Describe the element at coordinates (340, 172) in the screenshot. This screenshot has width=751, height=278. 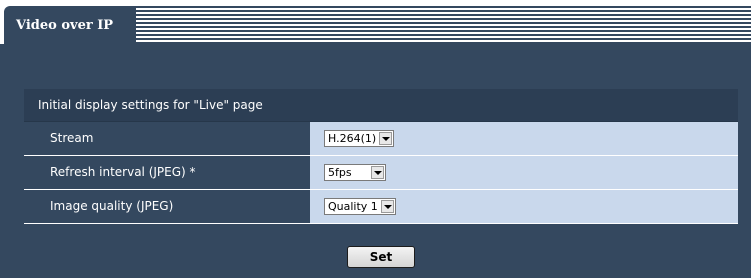
I see `refresh-interval-select-value: 5fps` at that location.